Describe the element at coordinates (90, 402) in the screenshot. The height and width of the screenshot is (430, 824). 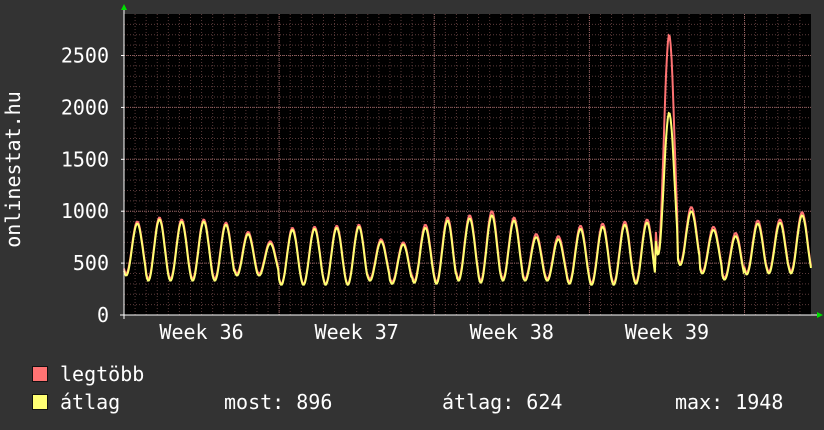
I see `legend-label-avg: átlag` at that location.